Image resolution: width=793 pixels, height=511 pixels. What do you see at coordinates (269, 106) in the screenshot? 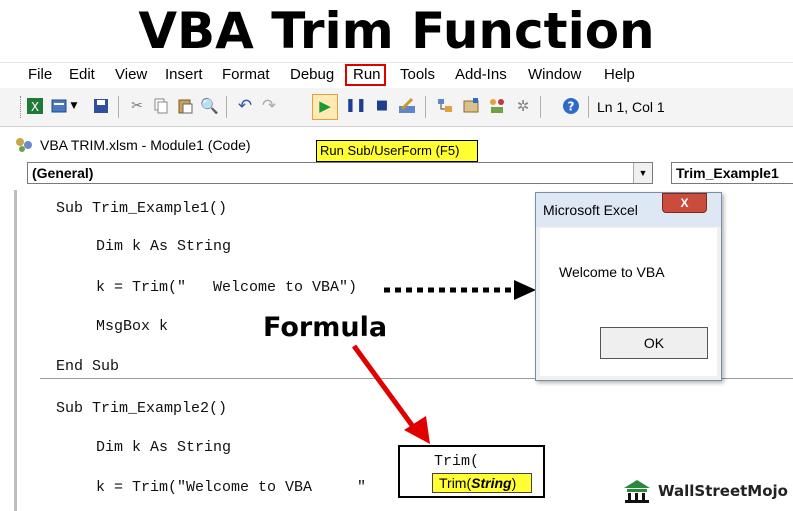
I see `redo-icon: ↷` at bounding box center [269, 106].